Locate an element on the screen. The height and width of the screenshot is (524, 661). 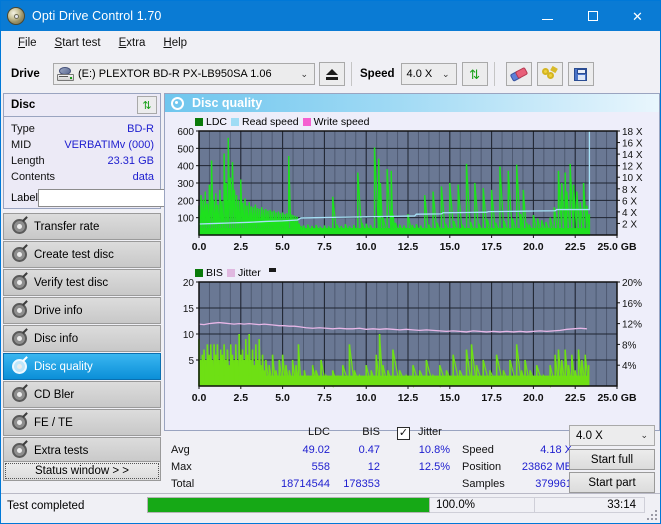
jitter-checkbox: ✓ is located at coordinates (403, 433).